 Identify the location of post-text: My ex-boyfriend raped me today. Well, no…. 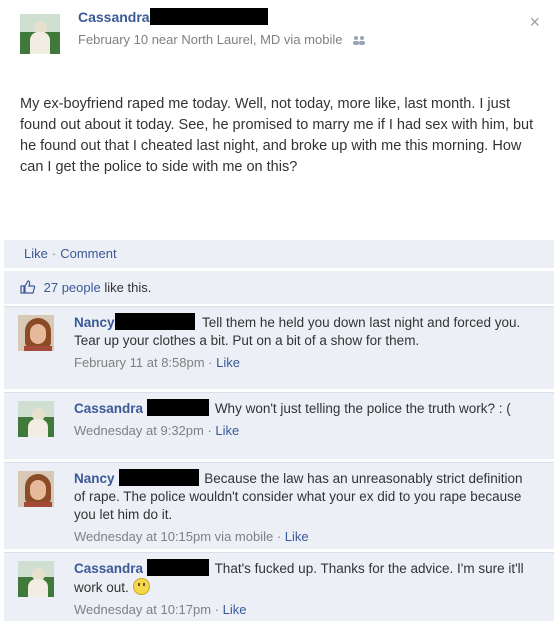
(277, 135).